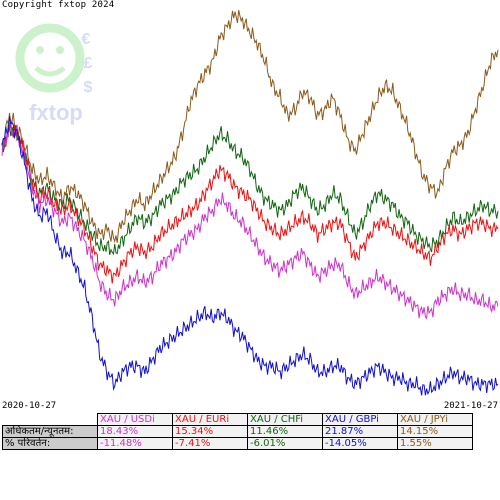 Image resolution: width=500 pixels, height=500 pixels. Describe the element at coordinates (360, 419) in the screenshot. I see `series-header-gbp: XAU / GBPi` at that location.